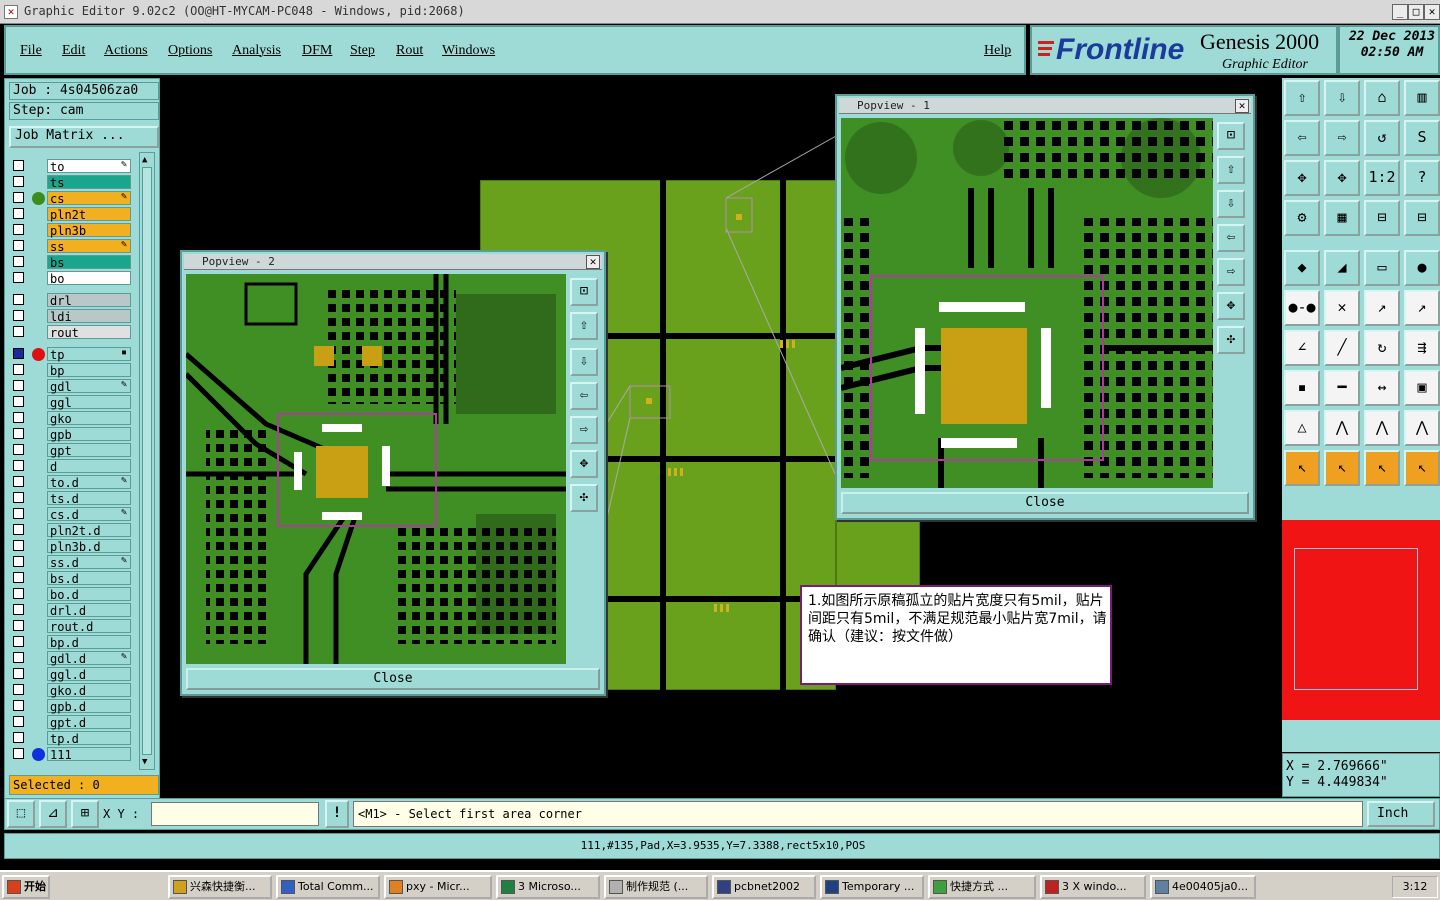  What do you see at coordinates (73, 514) in the screenshot?
I see `layer-row-cs-d: cs.d ✎` at bounding box center [73, 514].